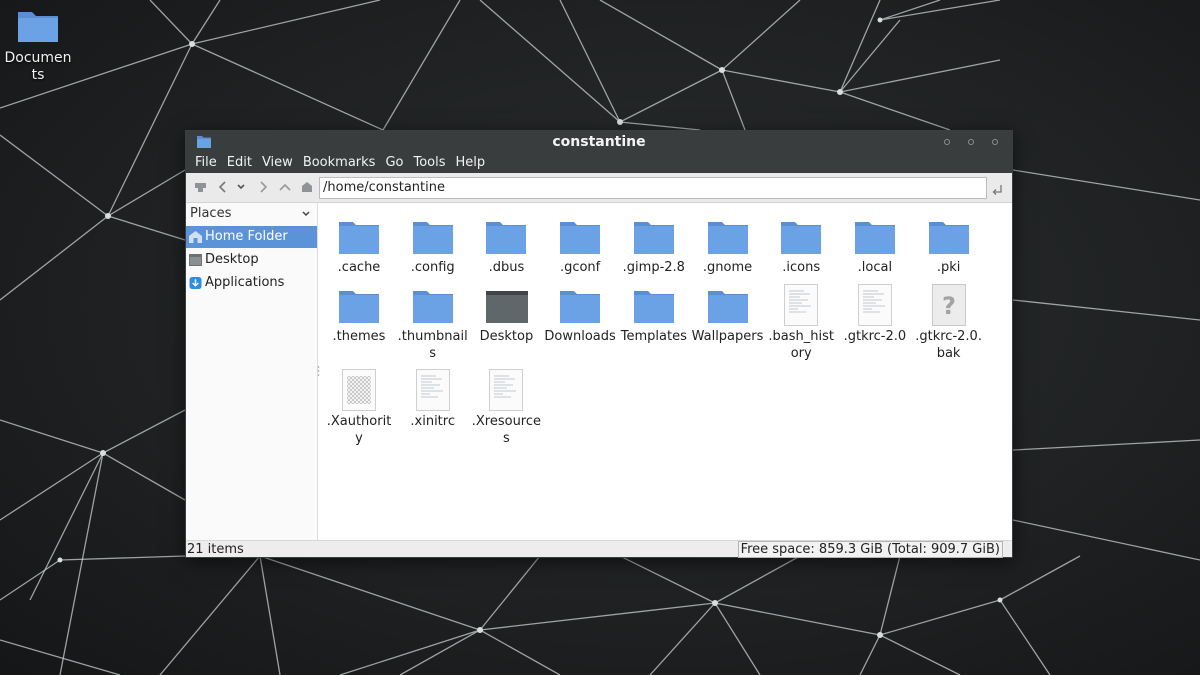 The height and width of the screenshot is (675, 1200). What do you see at coordinates (801, 321) in the screenshot?
I see `file-item: .bash_history` at bounding box center [801, 321].